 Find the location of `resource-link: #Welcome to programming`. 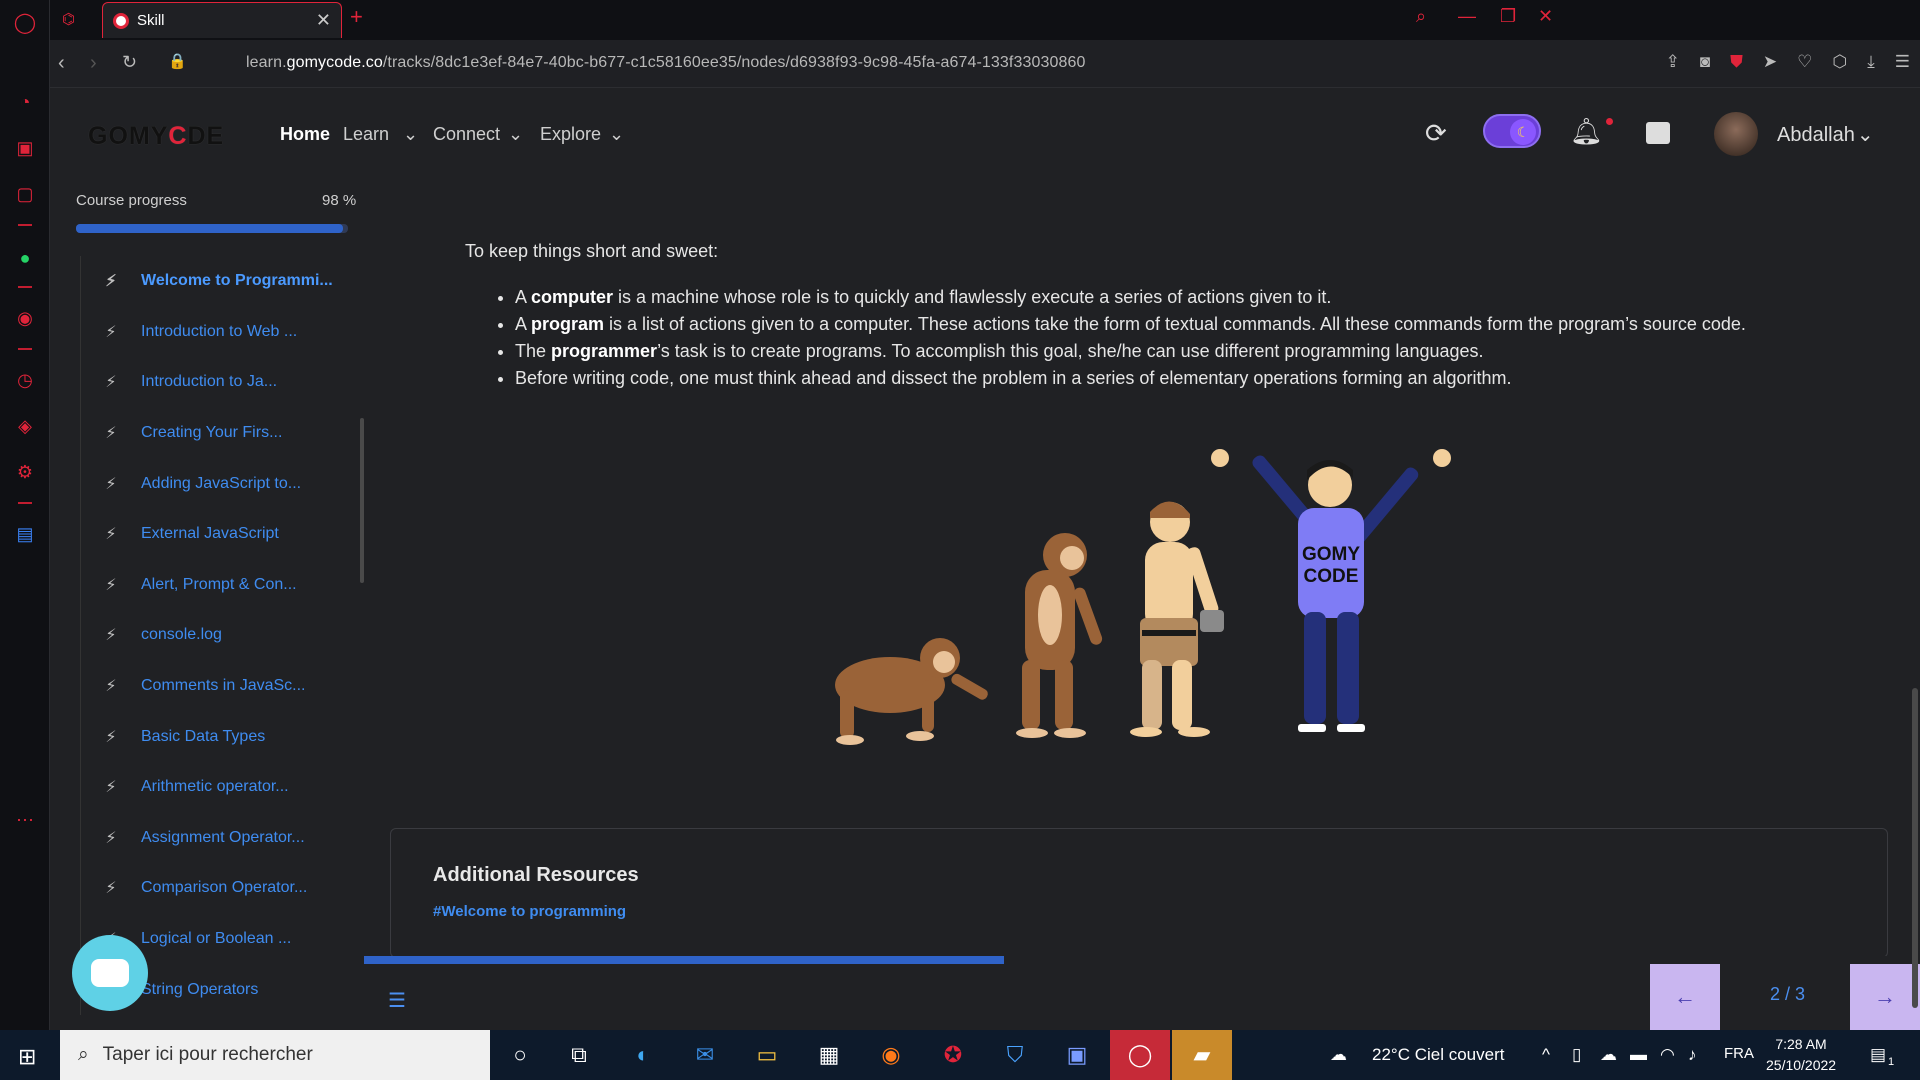

resource-link: #Welcome to programming is located at coordinates (529, 911).